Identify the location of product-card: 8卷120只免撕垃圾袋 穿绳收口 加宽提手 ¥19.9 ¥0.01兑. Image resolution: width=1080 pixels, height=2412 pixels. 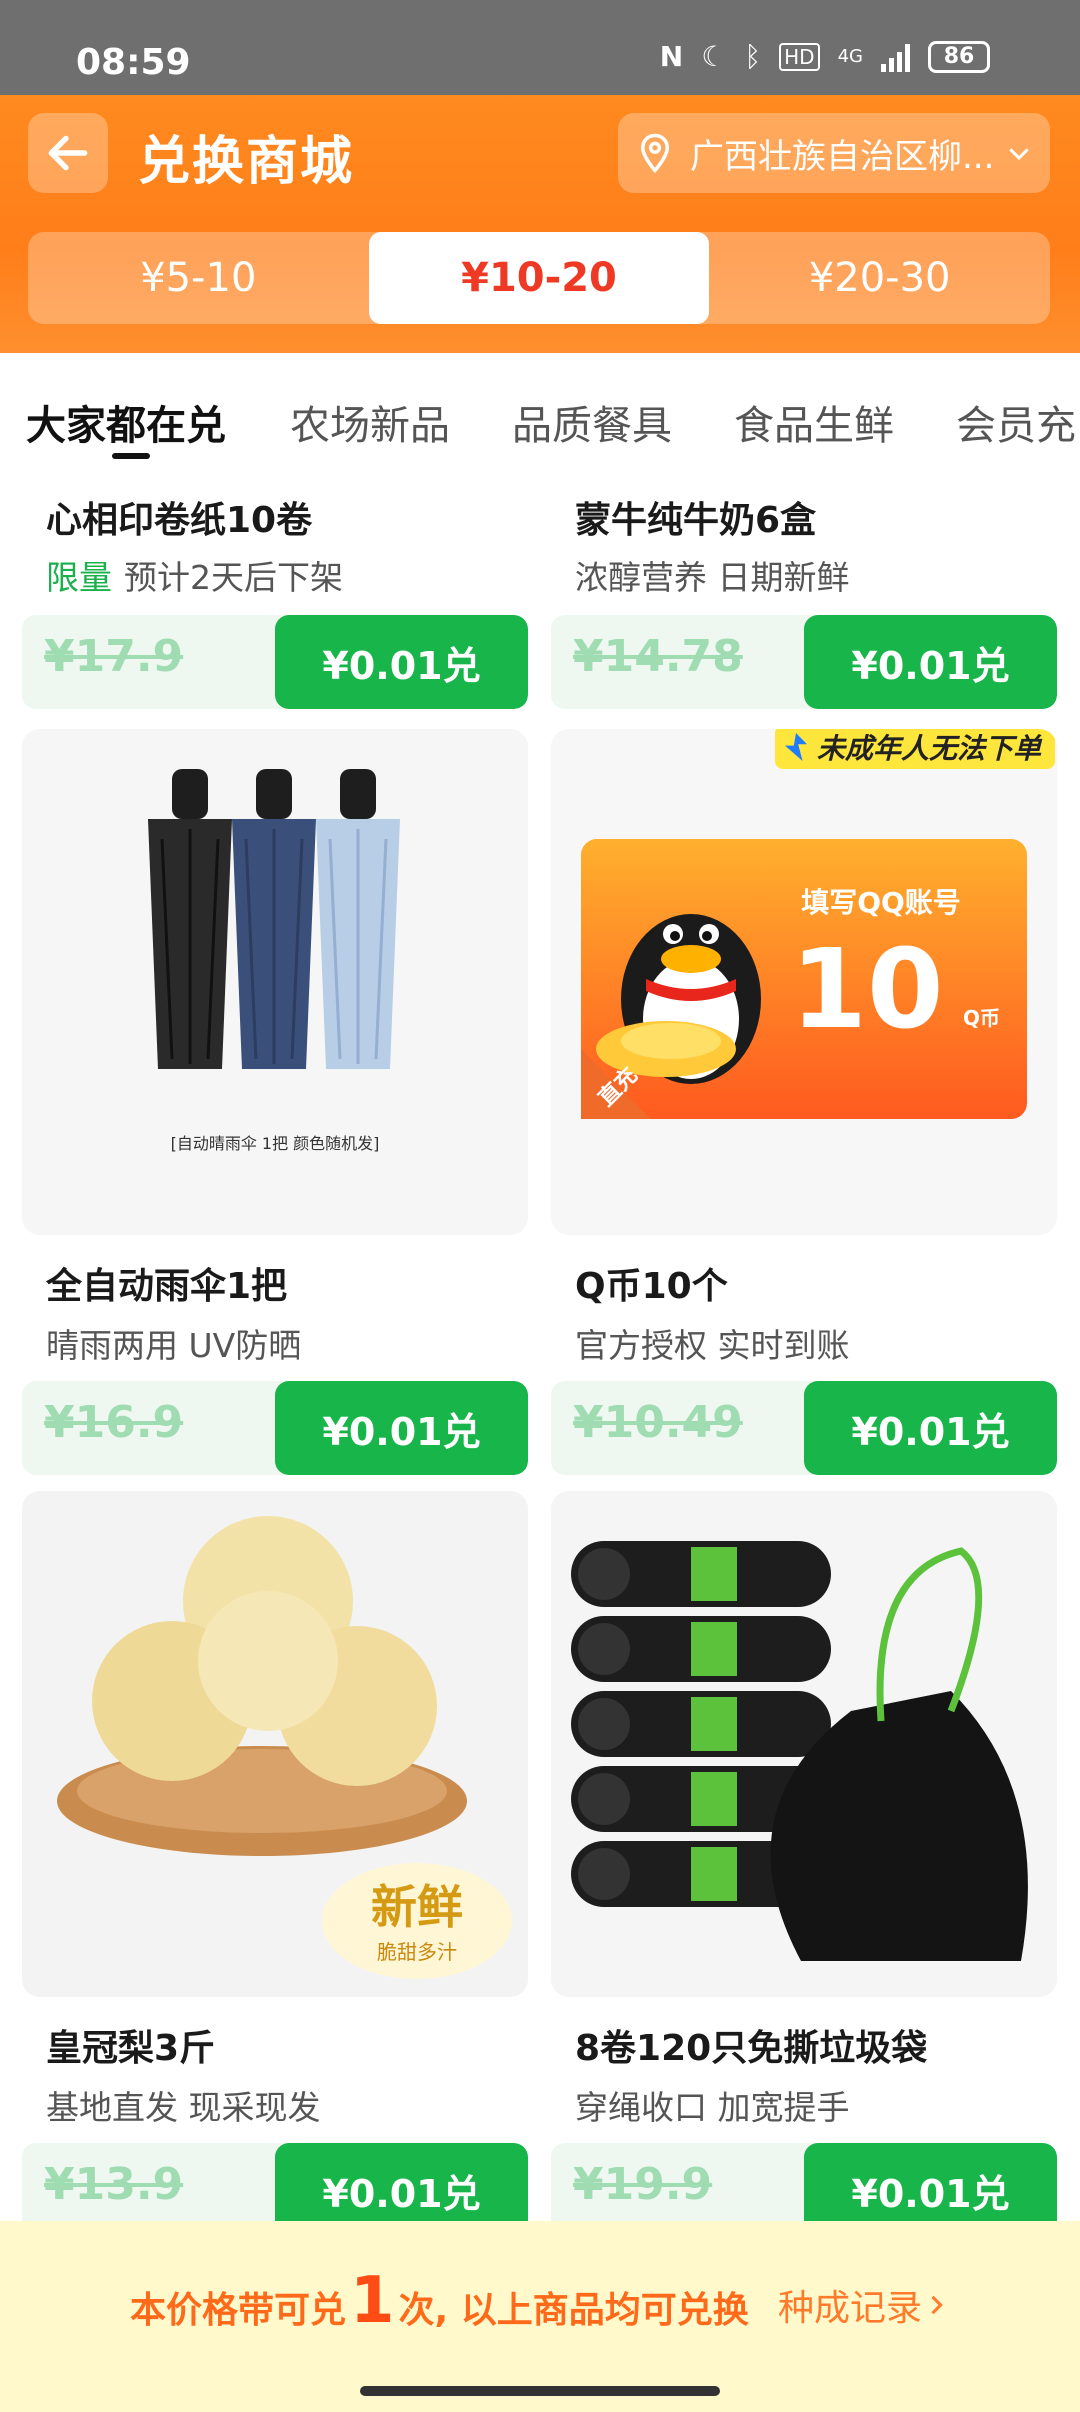
(804, 1856).